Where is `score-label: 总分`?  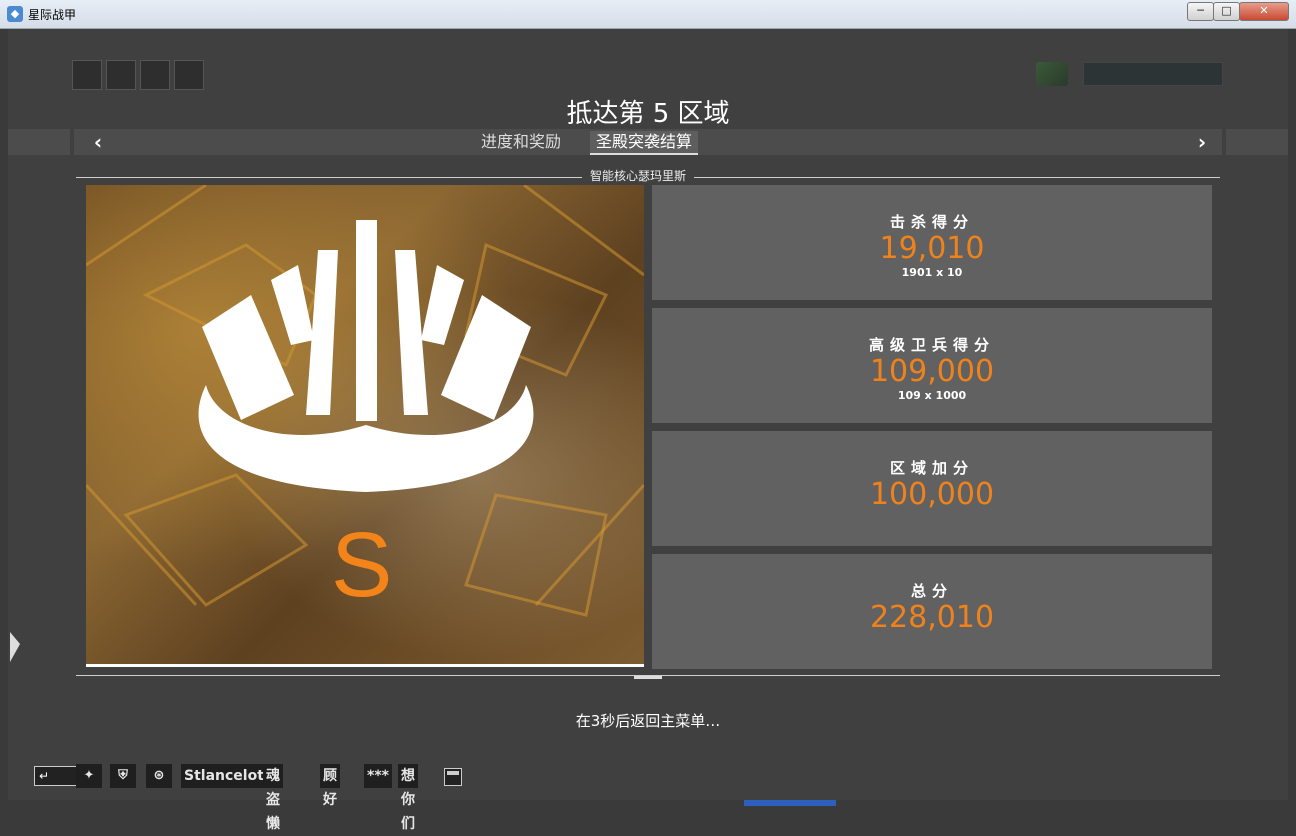
score-label: 总分 is located at coordinates (931, 591).